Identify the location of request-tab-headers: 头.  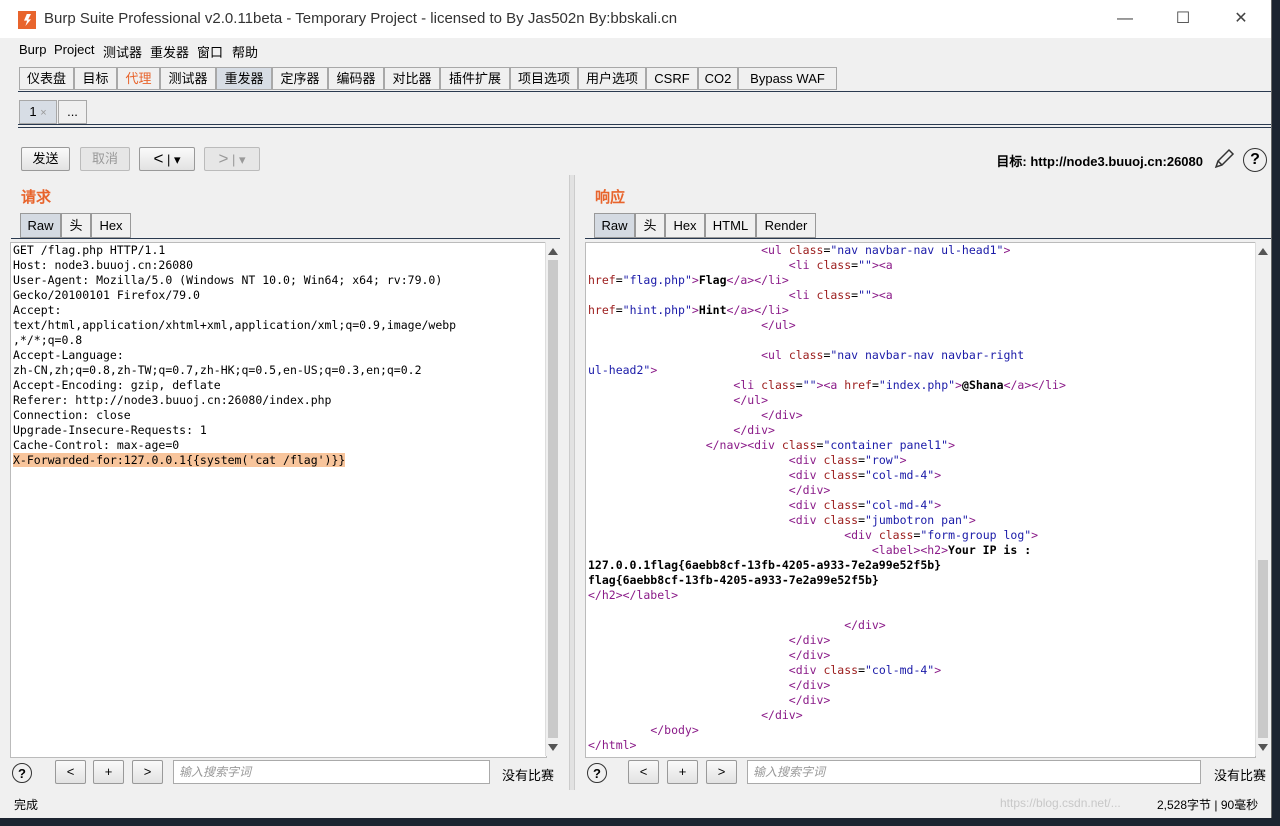
(76, 225).